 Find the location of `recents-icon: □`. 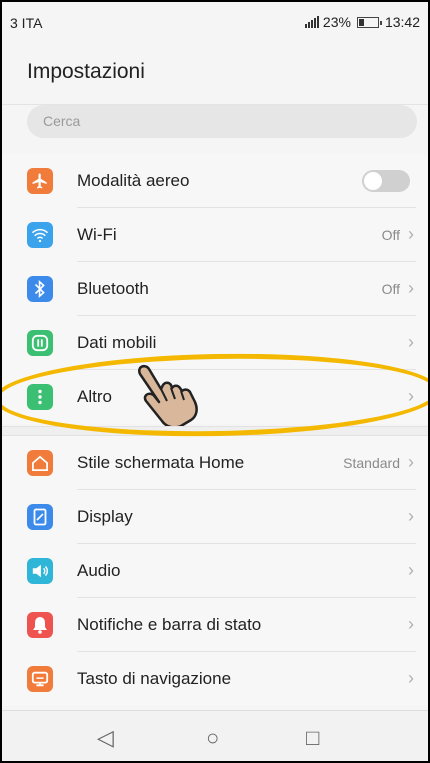

recents-icon: □ is located at coordinates (312, 738).